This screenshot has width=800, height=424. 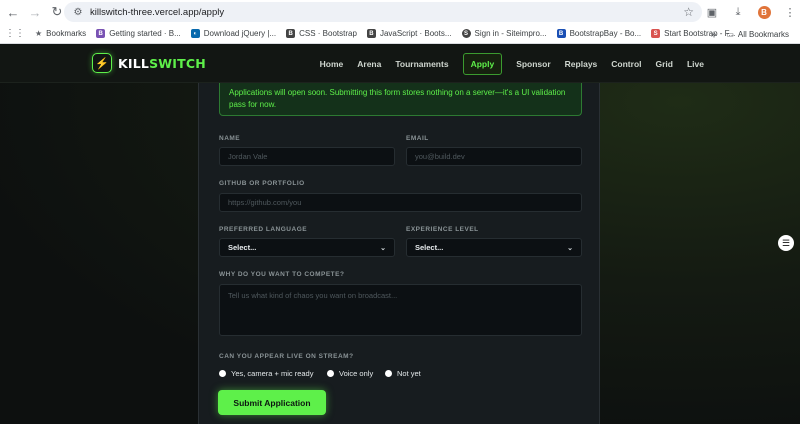 What do you see at coordinates (286, 356) in the screenshot?
I see `stream-label: CAN YOU APPEAR LIVE ON STREAM?` at bounding box center [286, 356].